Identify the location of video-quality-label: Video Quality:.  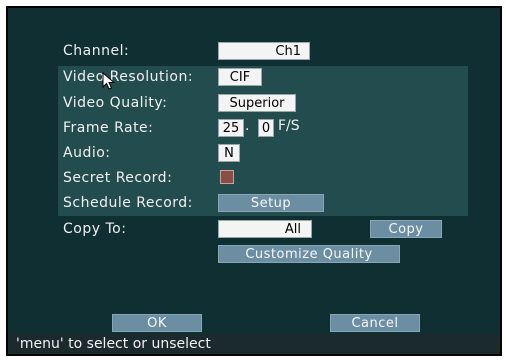
(115, 103).